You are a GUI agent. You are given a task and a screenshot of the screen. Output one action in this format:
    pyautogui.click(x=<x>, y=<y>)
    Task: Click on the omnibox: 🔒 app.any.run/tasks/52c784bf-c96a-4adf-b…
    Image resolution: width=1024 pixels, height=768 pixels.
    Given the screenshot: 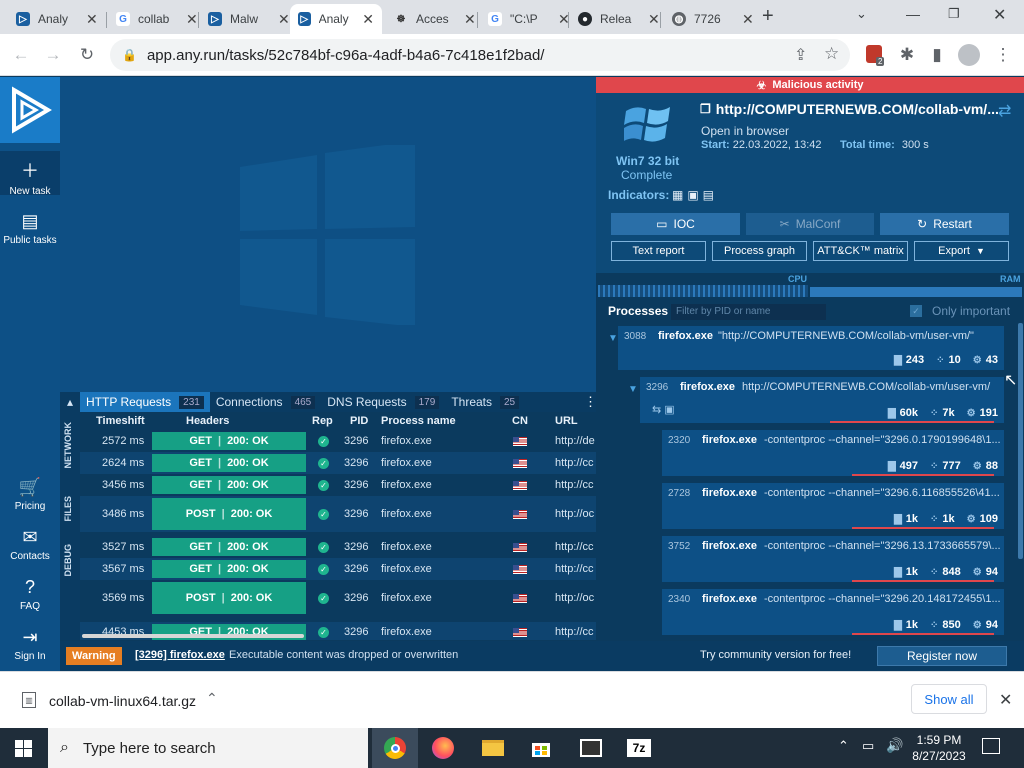 What is the action you would take?
    pyautogui.click(x=480, y=55)
    